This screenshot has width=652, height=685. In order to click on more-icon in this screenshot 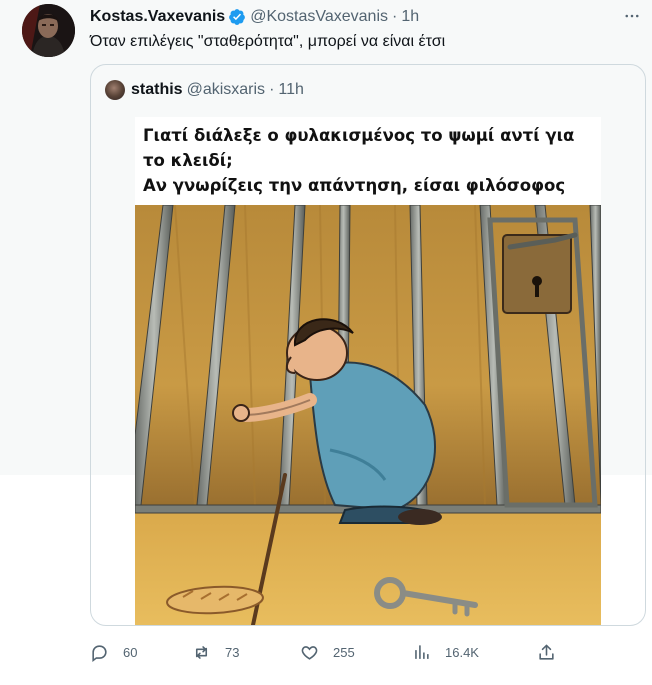, I will do `click(632, 16)`.